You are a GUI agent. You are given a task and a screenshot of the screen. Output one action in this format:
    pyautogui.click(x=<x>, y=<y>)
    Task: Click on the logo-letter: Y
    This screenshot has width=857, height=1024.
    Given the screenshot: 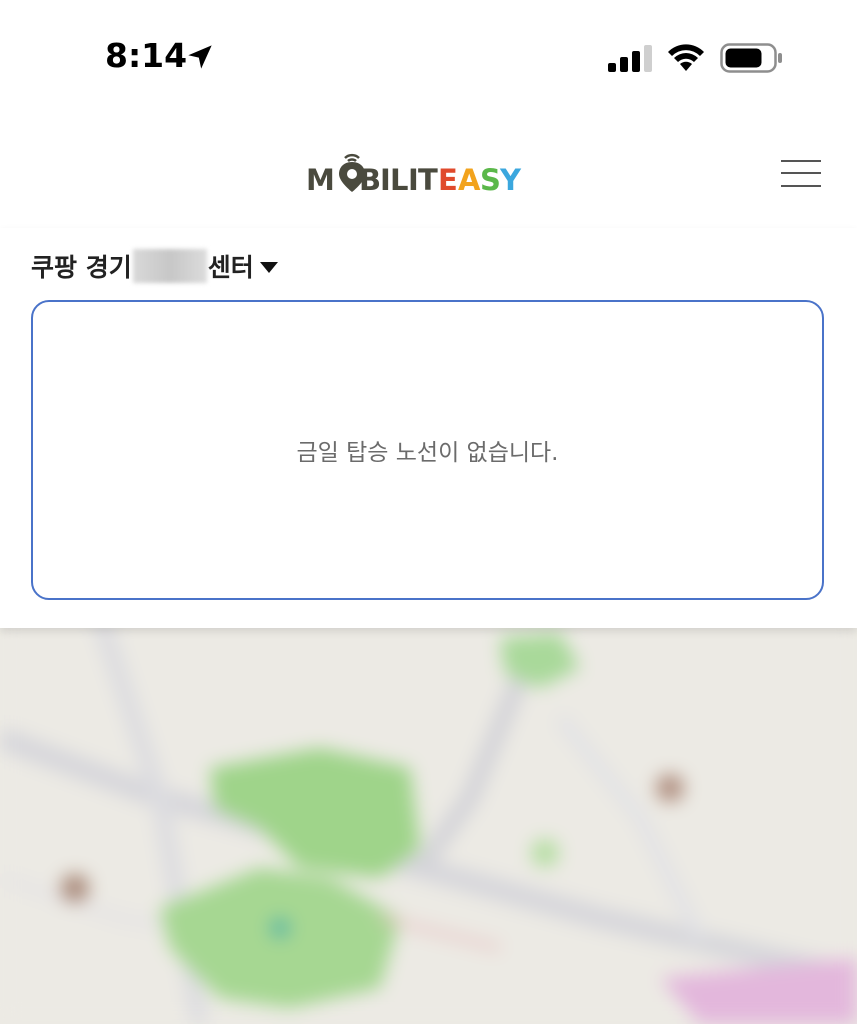 What is the action you would take?
    pyautogui.click(x=510, y=179)
    